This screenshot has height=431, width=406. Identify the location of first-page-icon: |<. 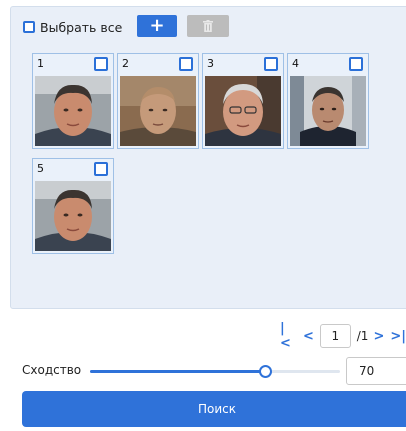
(287, 336).